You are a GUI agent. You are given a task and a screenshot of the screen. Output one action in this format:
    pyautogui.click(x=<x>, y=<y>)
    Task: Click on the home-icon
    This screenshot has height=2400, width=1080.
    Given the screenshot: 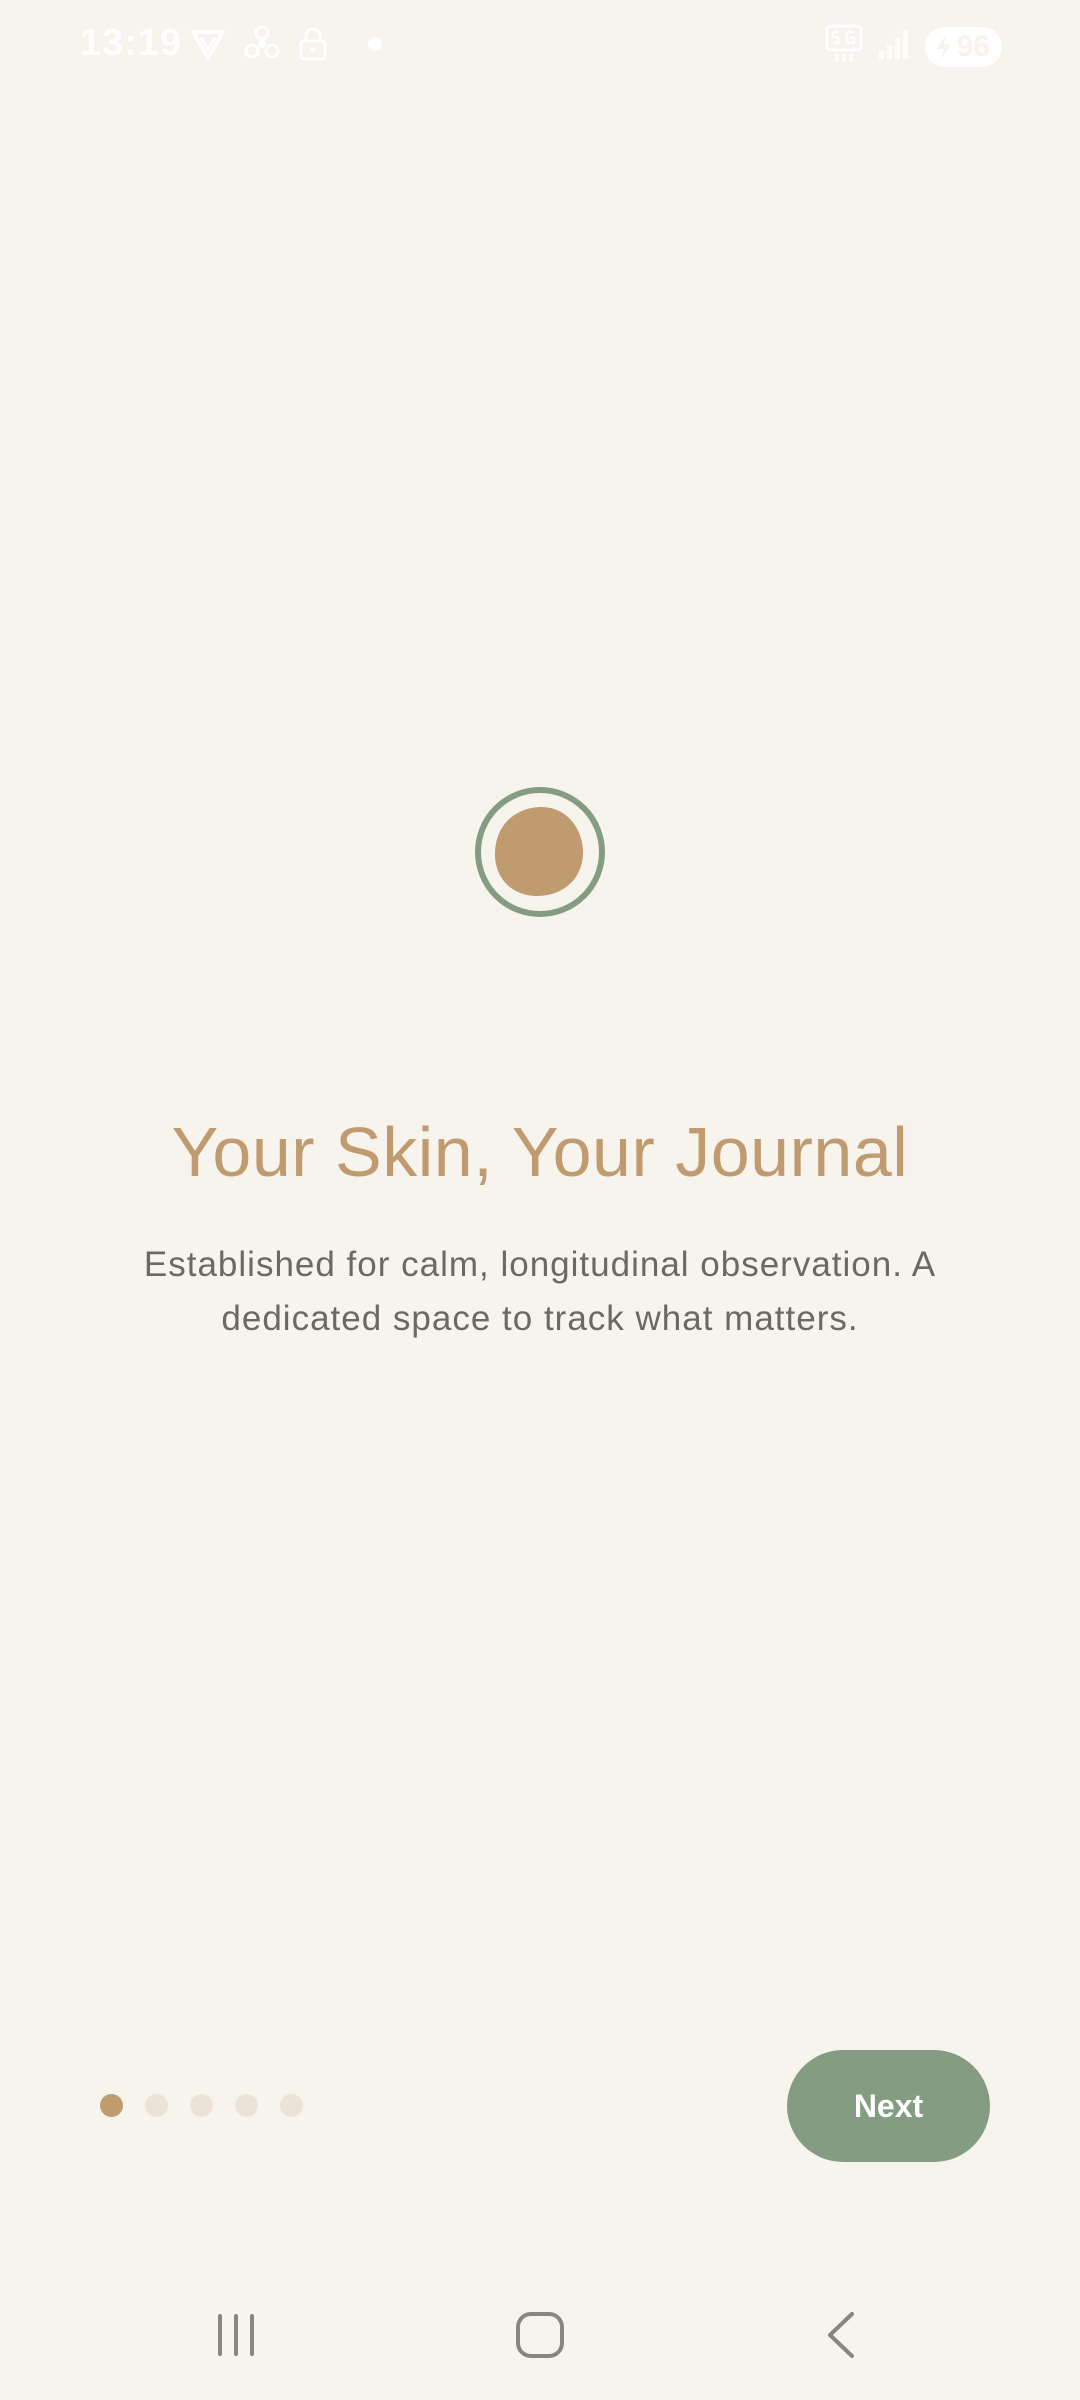 What is the action you would take?
    pyautogui.click(x=540, y=2337)
    